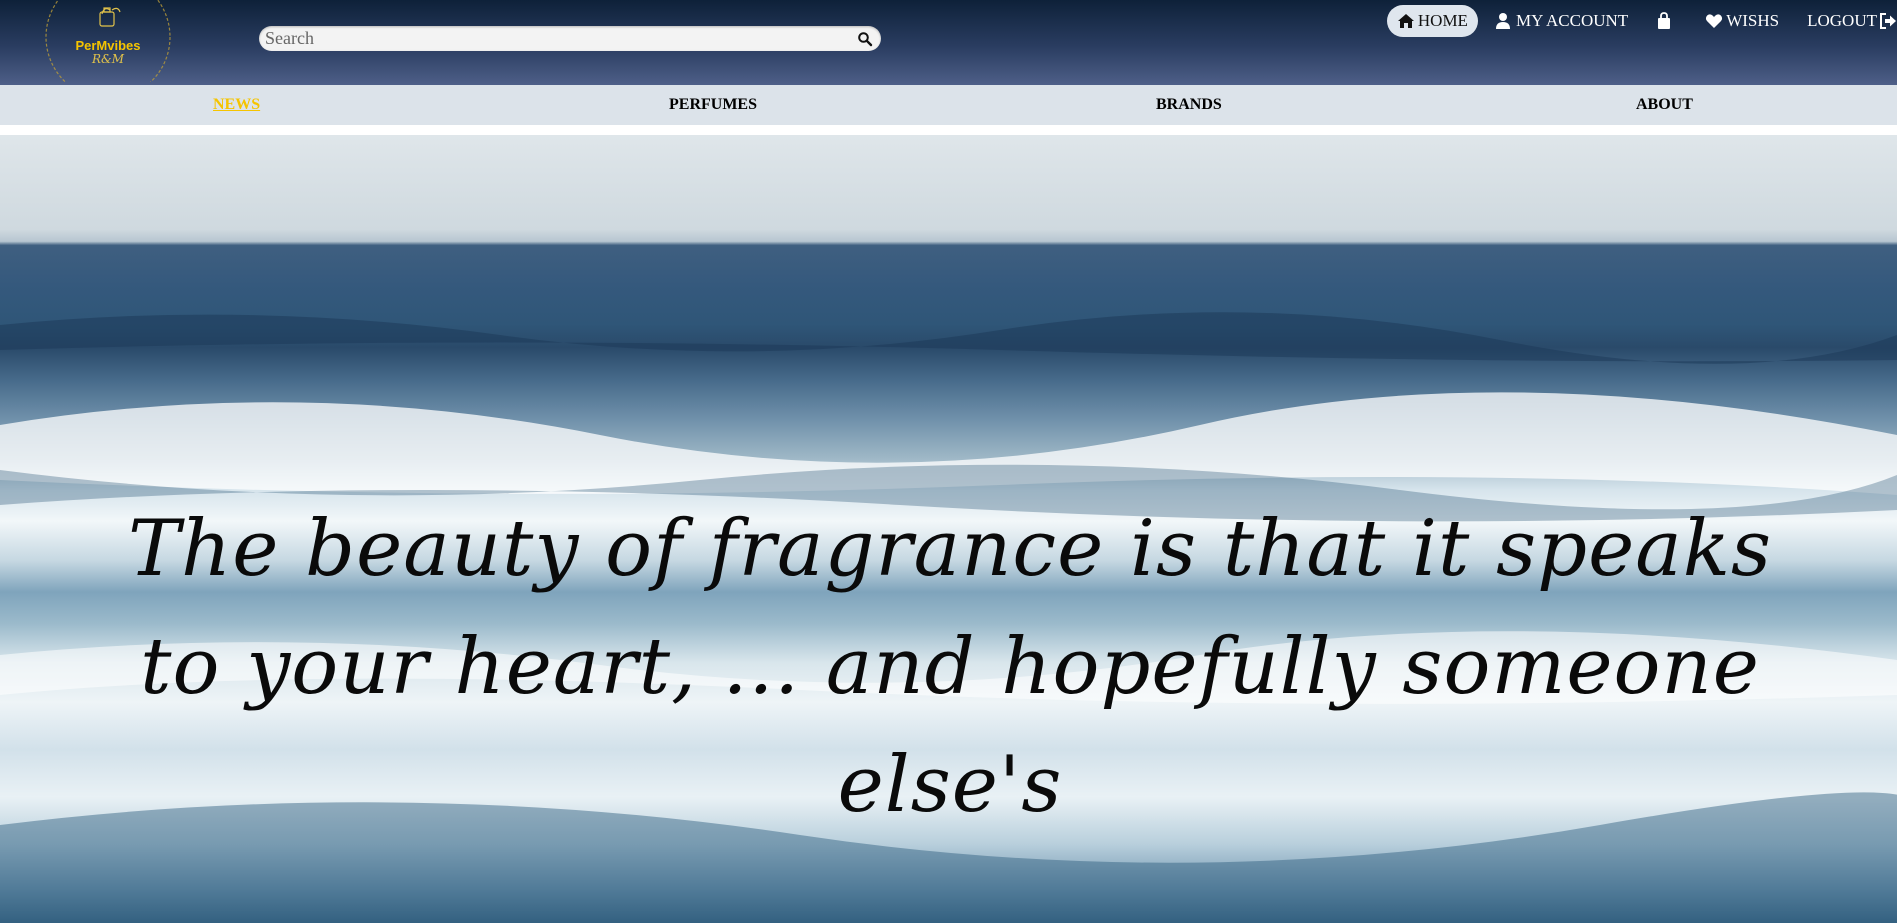 The height and width of the screenshot is (923, 1897). What do you see at coordinates (1753, 20) in the screenshot?
I see `wishes-label: WISHS` at bounding box center [1753, 20].